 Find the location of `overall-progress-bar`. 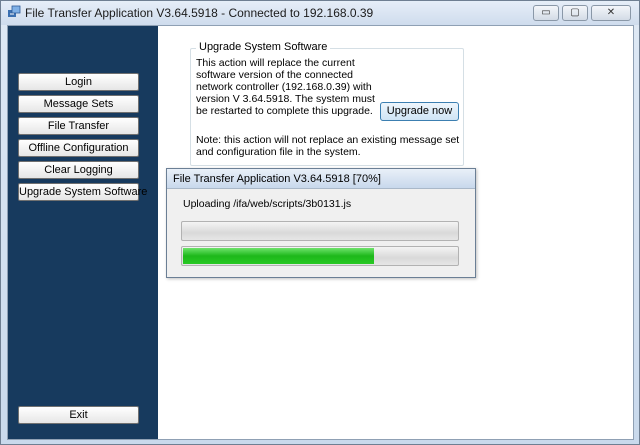

overall-progress-bar is located at coordinates (320, 231).